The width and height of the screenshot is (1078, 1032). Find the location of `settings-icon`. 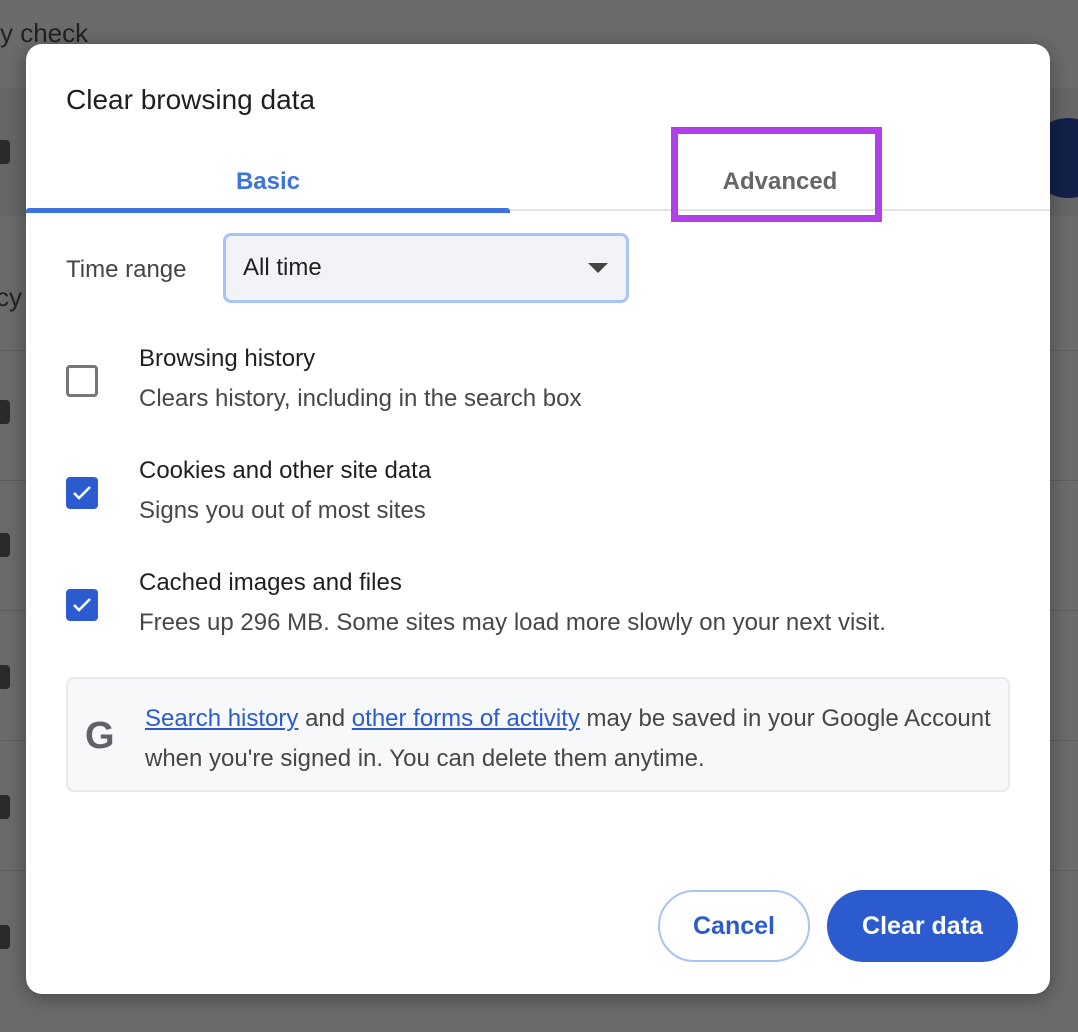

settings-icon is located at coordinates (5, 807).